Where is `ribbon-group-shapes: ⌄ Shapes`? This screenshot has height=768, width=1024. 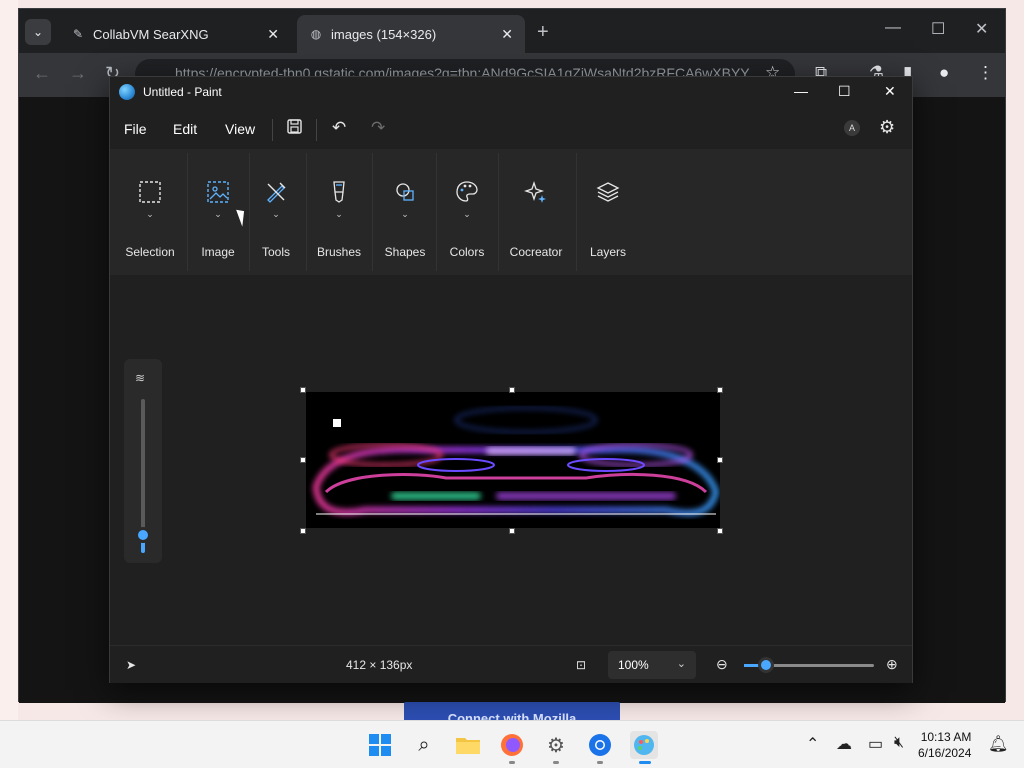 ribbon-group-shapes: ⌄ Shapes is located at coordinates (405, 212).